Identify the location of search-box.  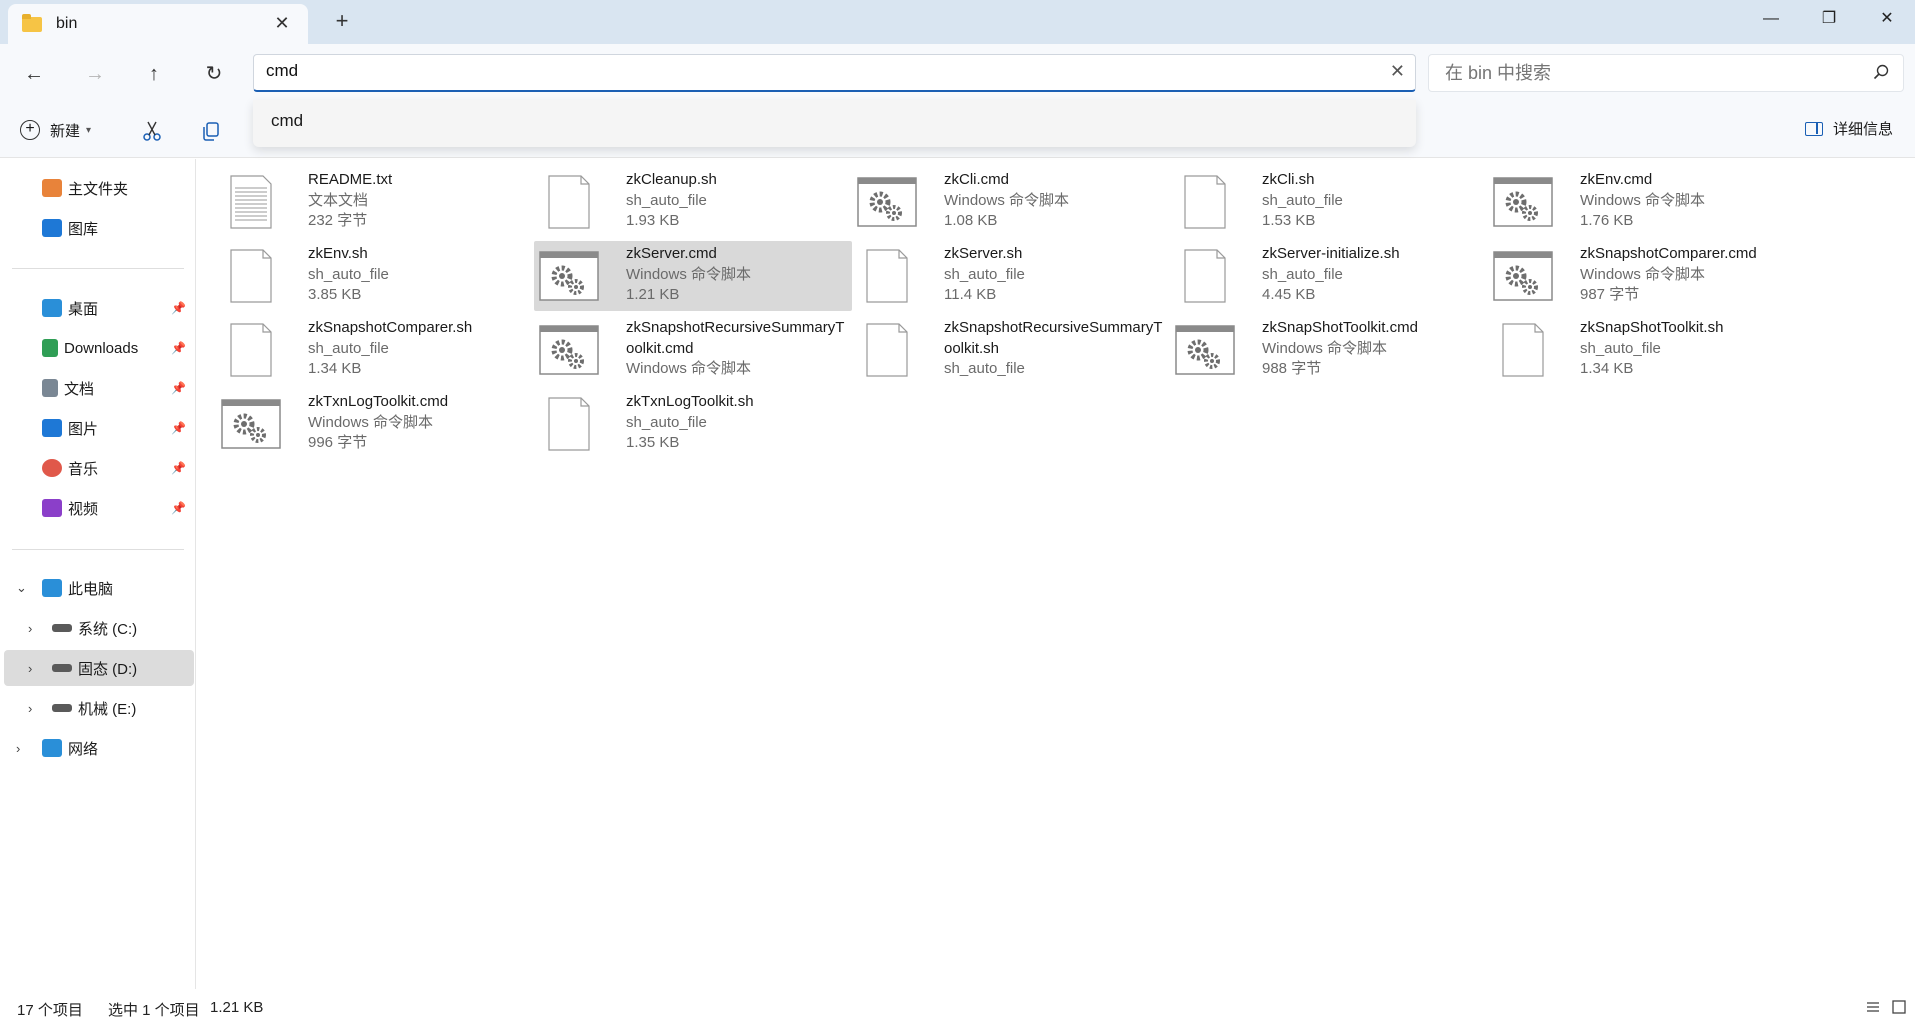
(1666, 73).